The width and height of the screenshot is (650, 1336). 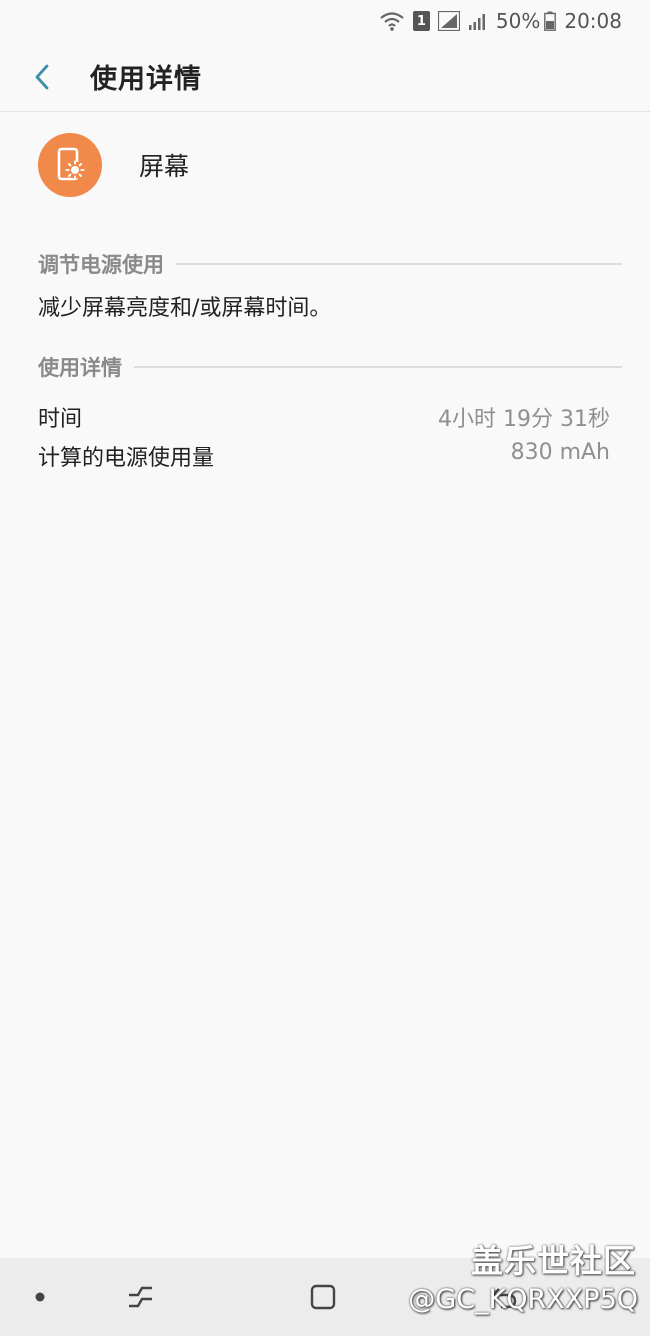 What do you see at coordinates (560, 452) in the screenshot?
I see `detail-value: 830 mAh` at bounding box center [560, 452].